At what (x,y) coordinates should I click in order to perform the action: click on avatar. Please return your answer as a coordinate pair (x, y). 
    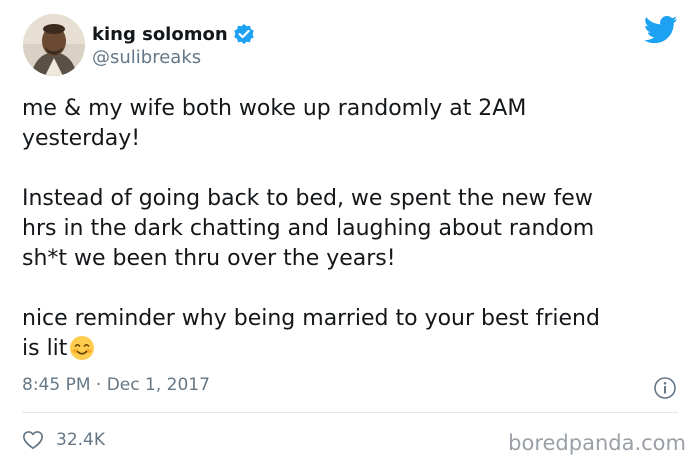
    Looking at the image, I should click on (54, 45).